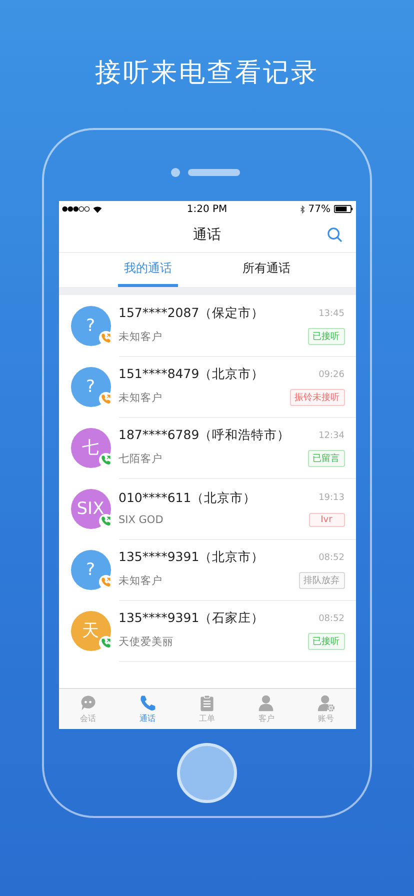  I want to click on tab-bar-item: 会话, so click(88, 709).